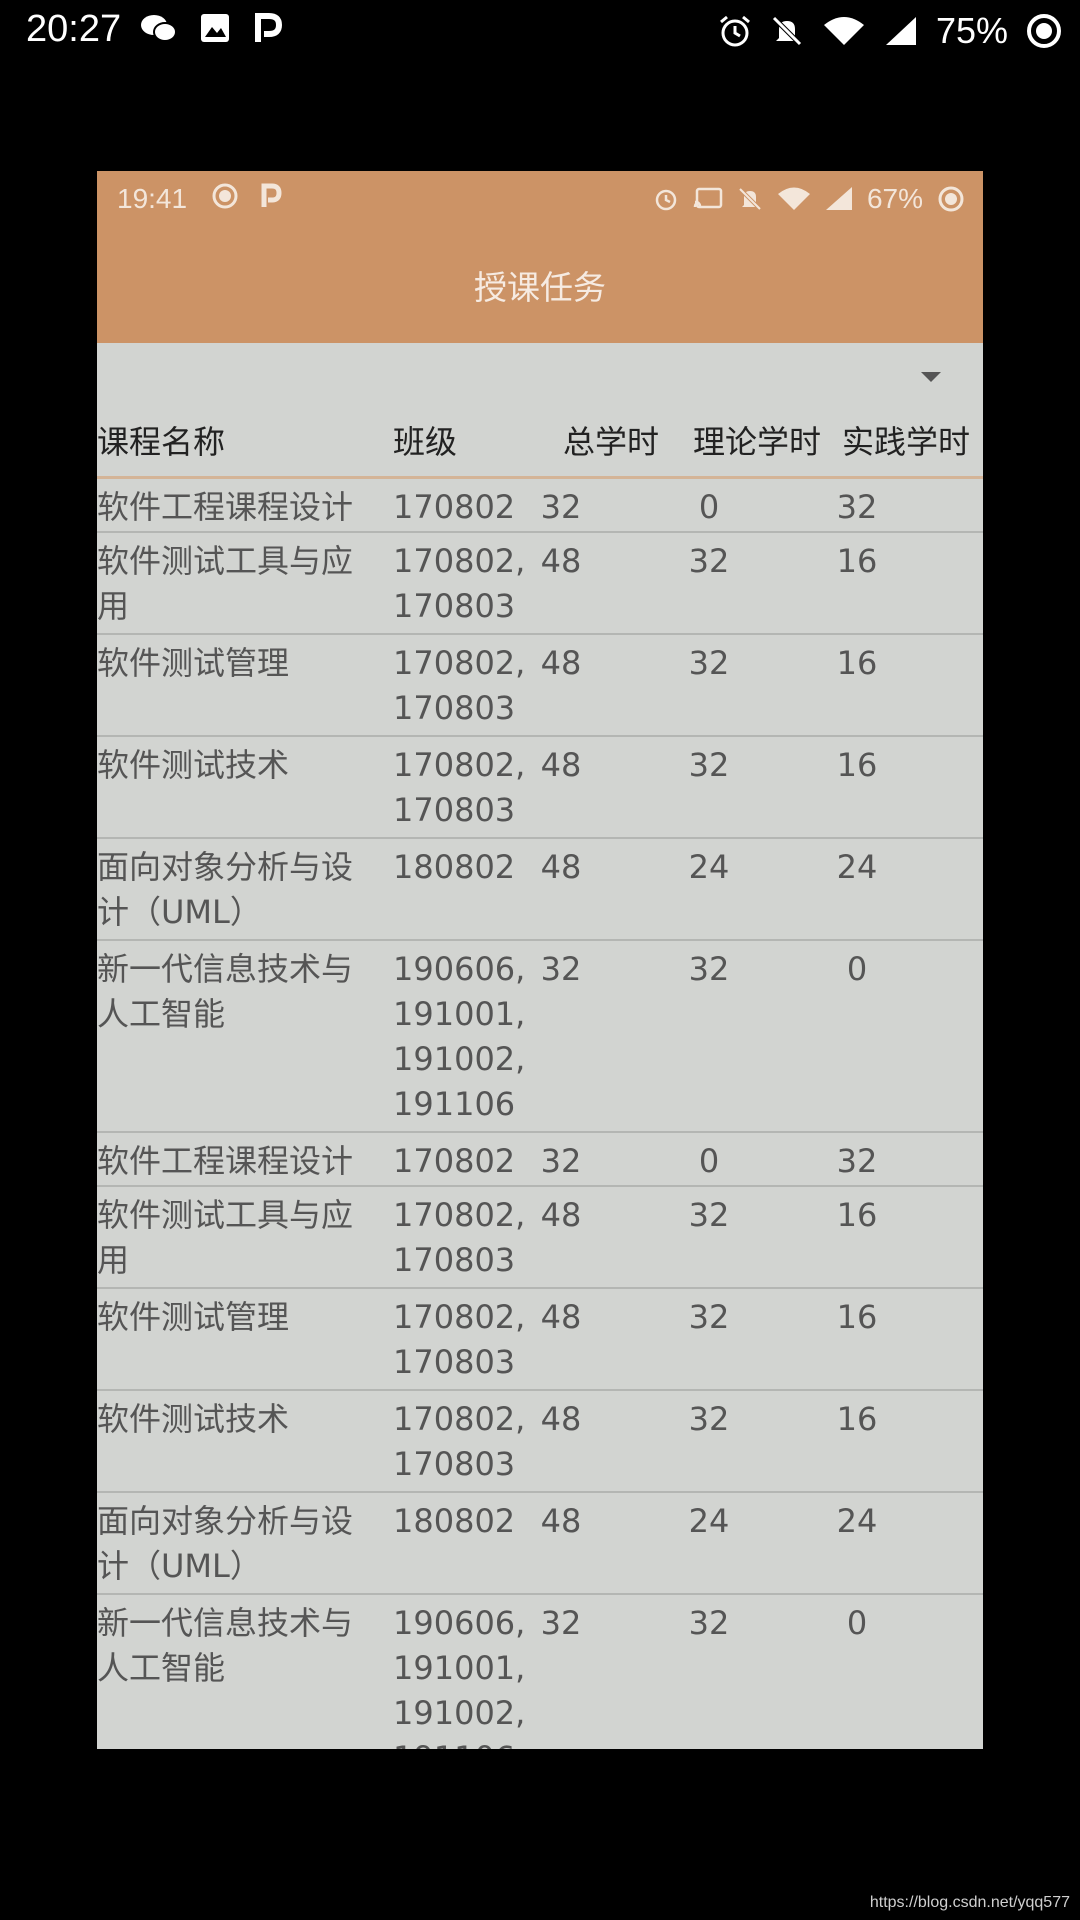 The height and width of the screenshot is (1920, 1080). I want to click on dropdown-arrow-icon, so click(931, 377).